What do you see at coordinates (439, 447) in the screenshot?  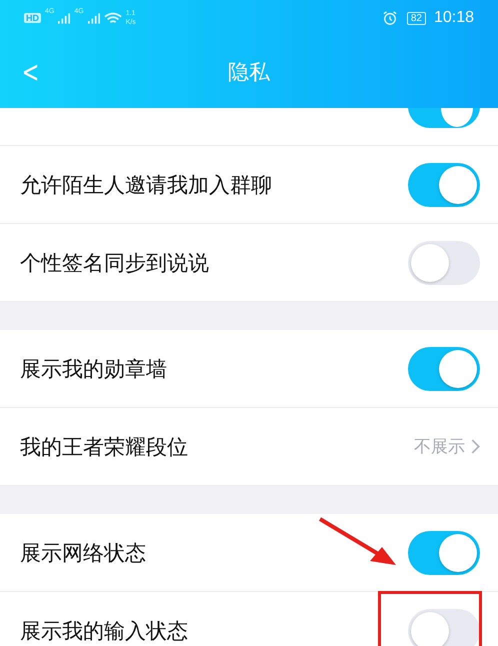 I see `setting-value: 不展示` at bounding box center [439, 447].